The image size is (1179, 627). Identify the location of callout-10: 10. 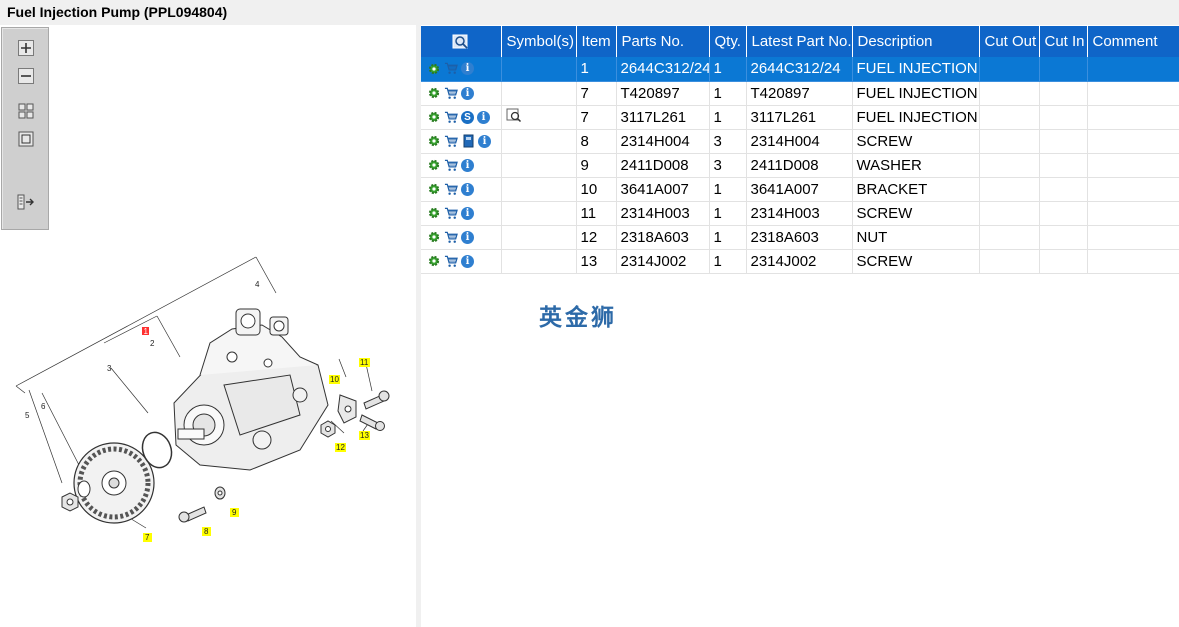
(334, 379).